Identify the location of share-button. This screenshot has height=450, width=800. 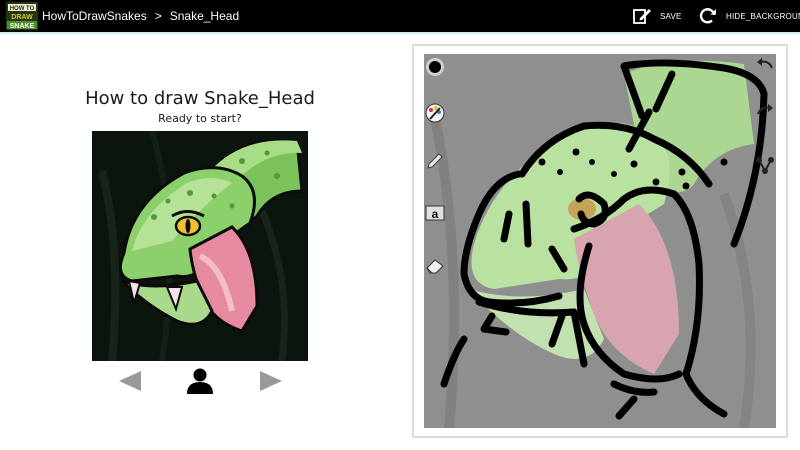
(765, 165).